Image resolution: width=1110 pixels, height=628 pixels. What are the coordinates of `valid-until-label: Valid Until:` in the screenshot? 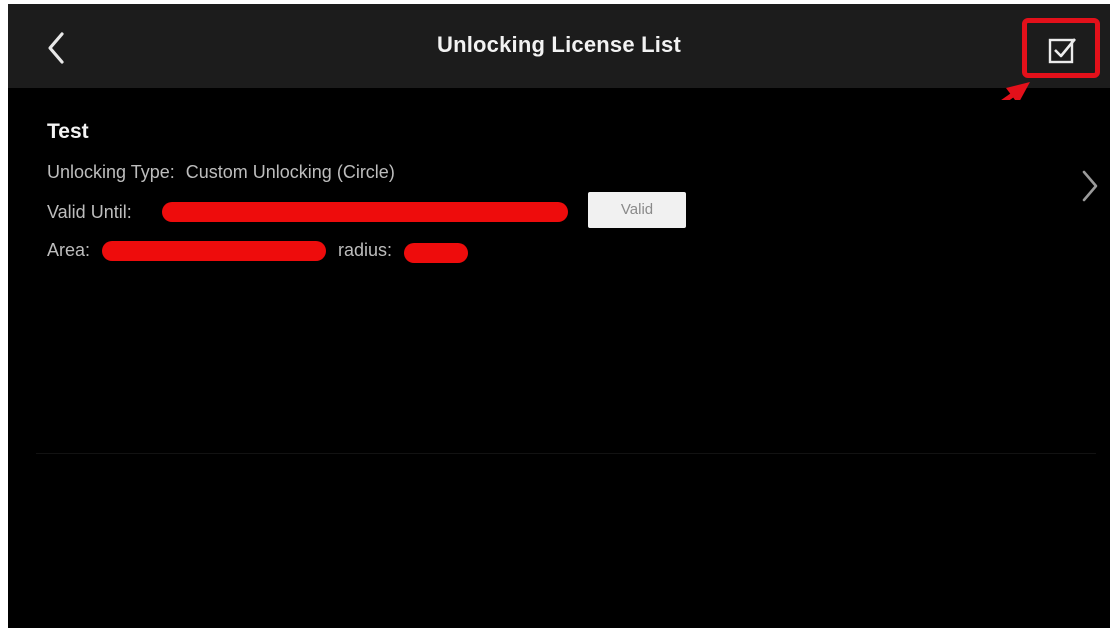 It's located at (89, 212).